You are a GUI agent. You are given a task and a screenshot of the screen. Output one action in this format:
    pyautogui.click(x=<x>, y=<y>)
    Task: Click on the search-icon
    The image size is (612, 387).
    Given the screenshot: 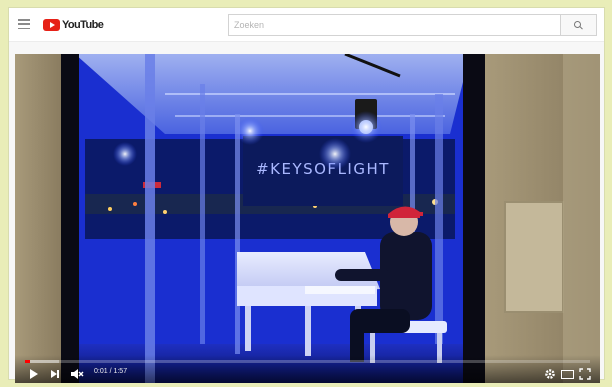 What is the action you would take?
    pyautogui.click(x=578, y=25)
    